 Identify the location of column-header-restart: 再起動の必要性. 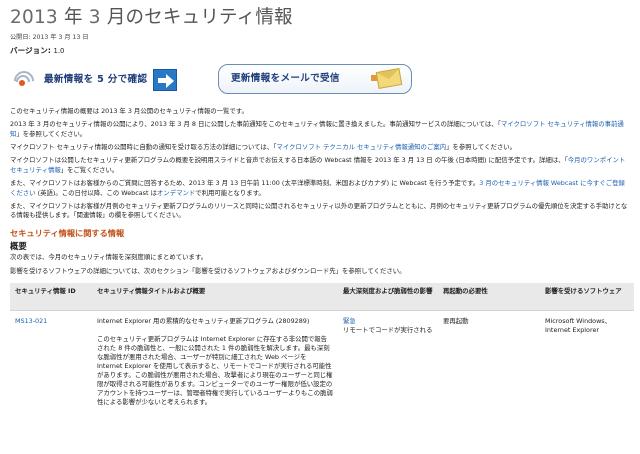
(489, 297).